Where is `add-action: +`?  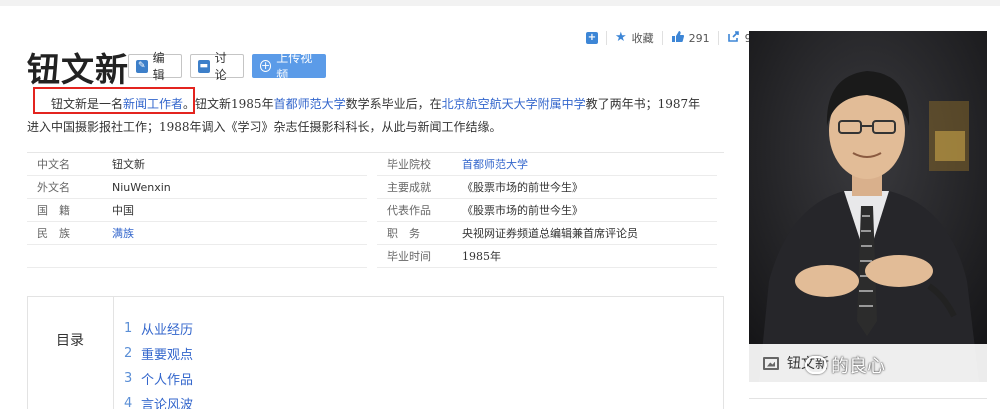 add-action: + is located at coordinates (592, 38).